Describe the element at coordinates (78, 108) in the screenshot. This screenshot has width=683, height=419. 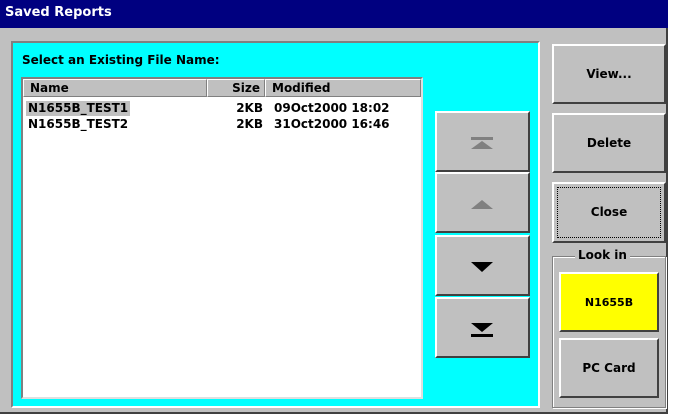
I see `file-name: N1655B_TEST1` at that location.